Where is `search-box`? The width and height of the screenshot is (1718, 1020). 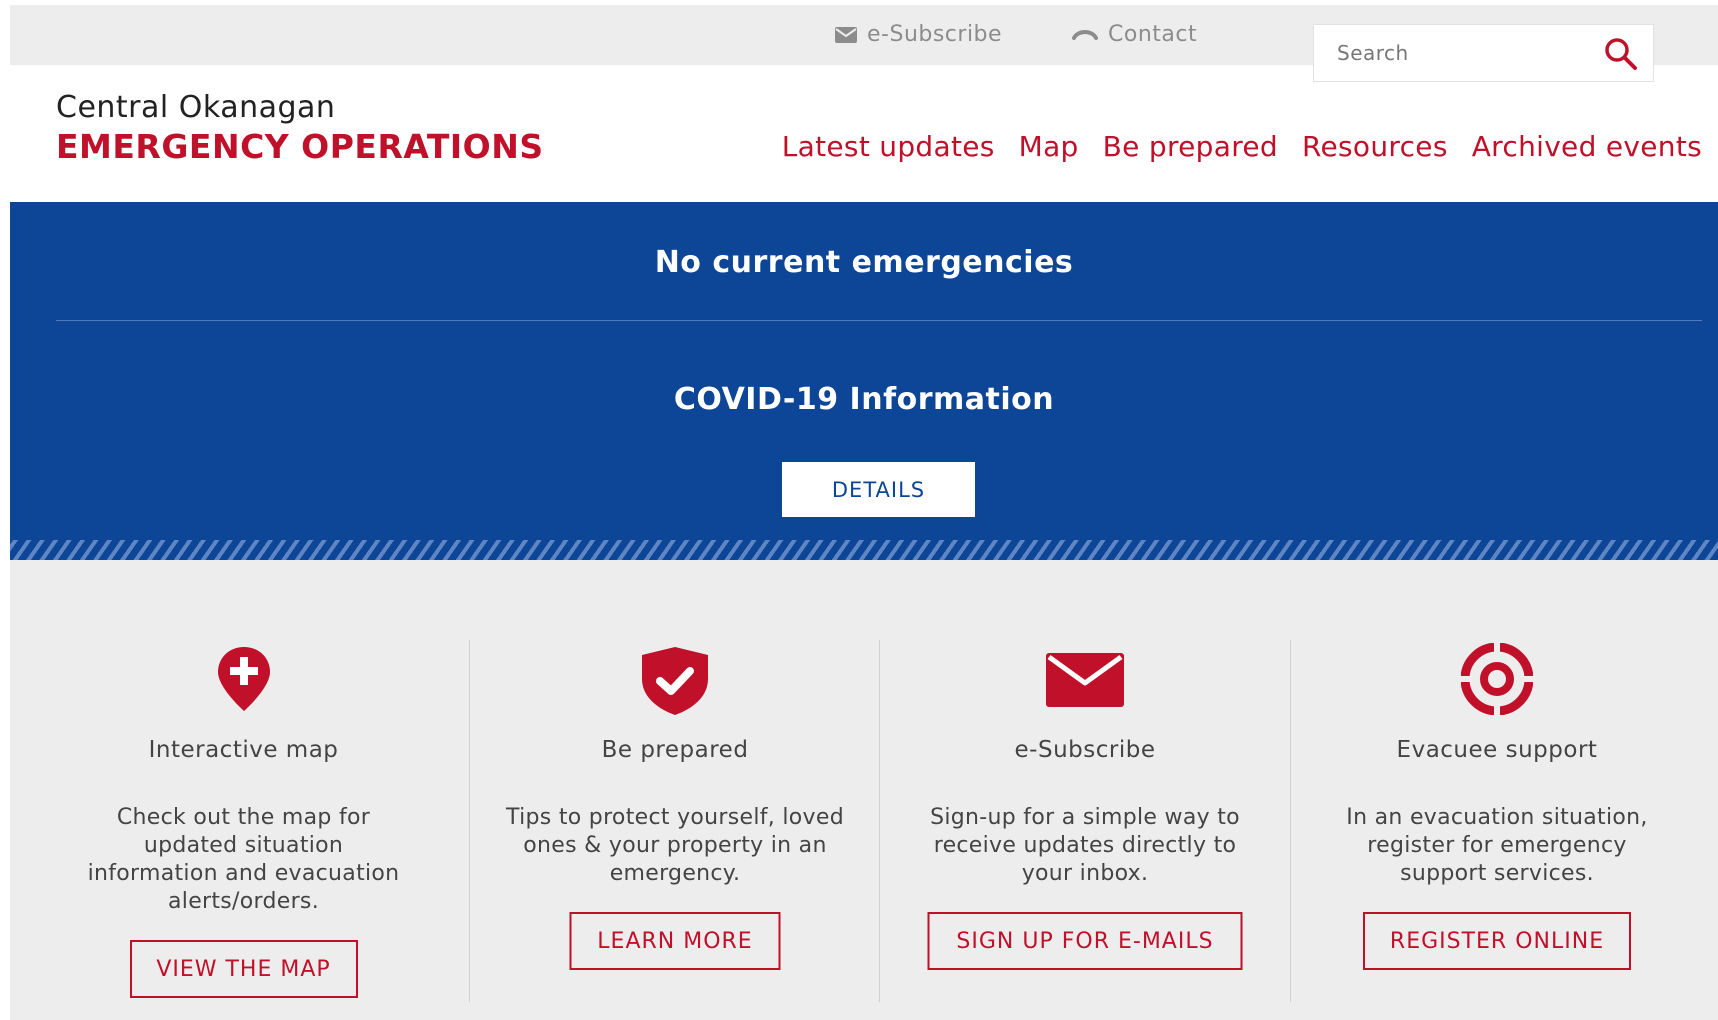
search-box is located at coordinates (1483, 53).